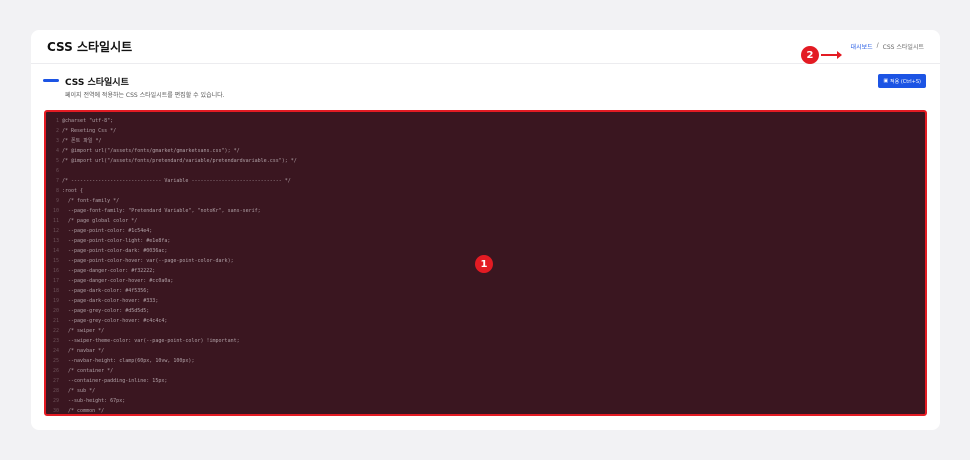  I want to click on line-number: 6, so click(57, 171).